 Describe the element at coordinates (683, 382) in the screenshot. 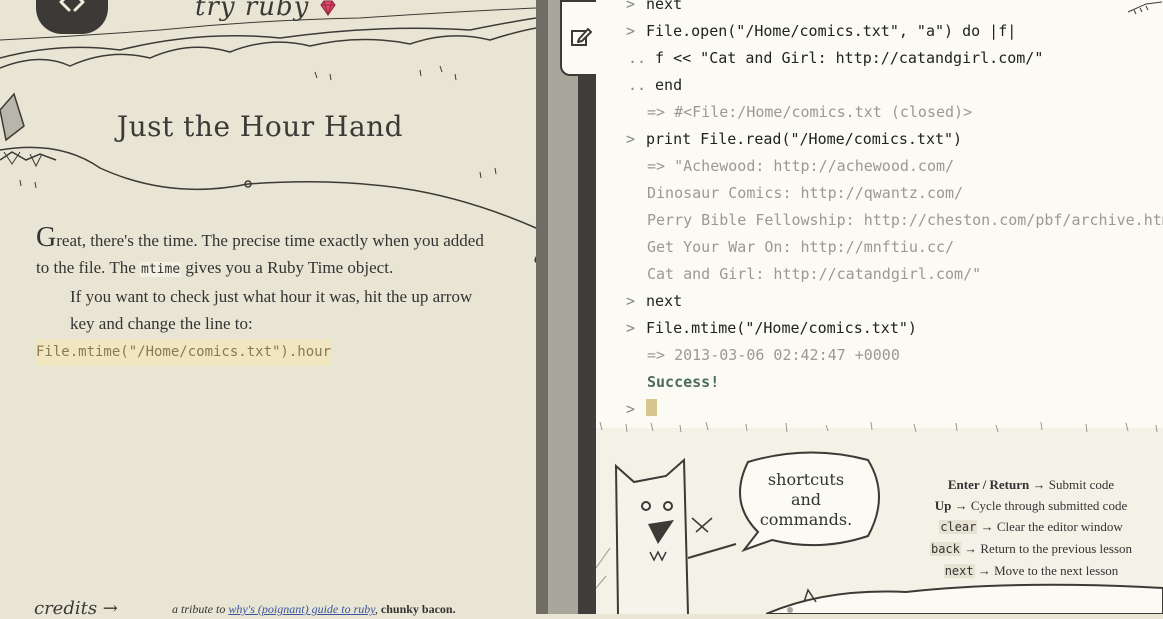

I see `console-success: Success!` at that location.